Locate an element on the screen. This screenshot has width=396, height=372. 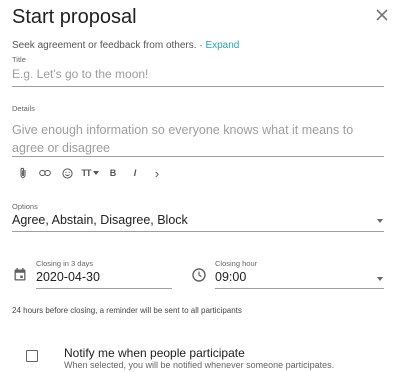
notify-checkbox is located at coordinates (32, 356).